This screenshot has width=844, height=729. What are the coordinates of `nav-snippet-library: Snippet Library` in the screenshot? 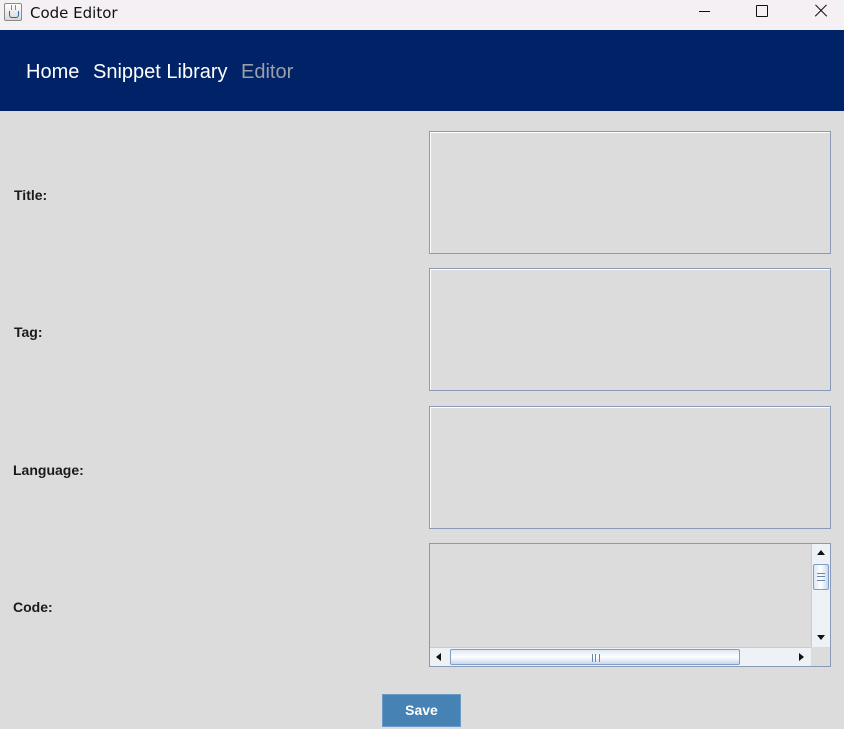 It's located at (160, 72).